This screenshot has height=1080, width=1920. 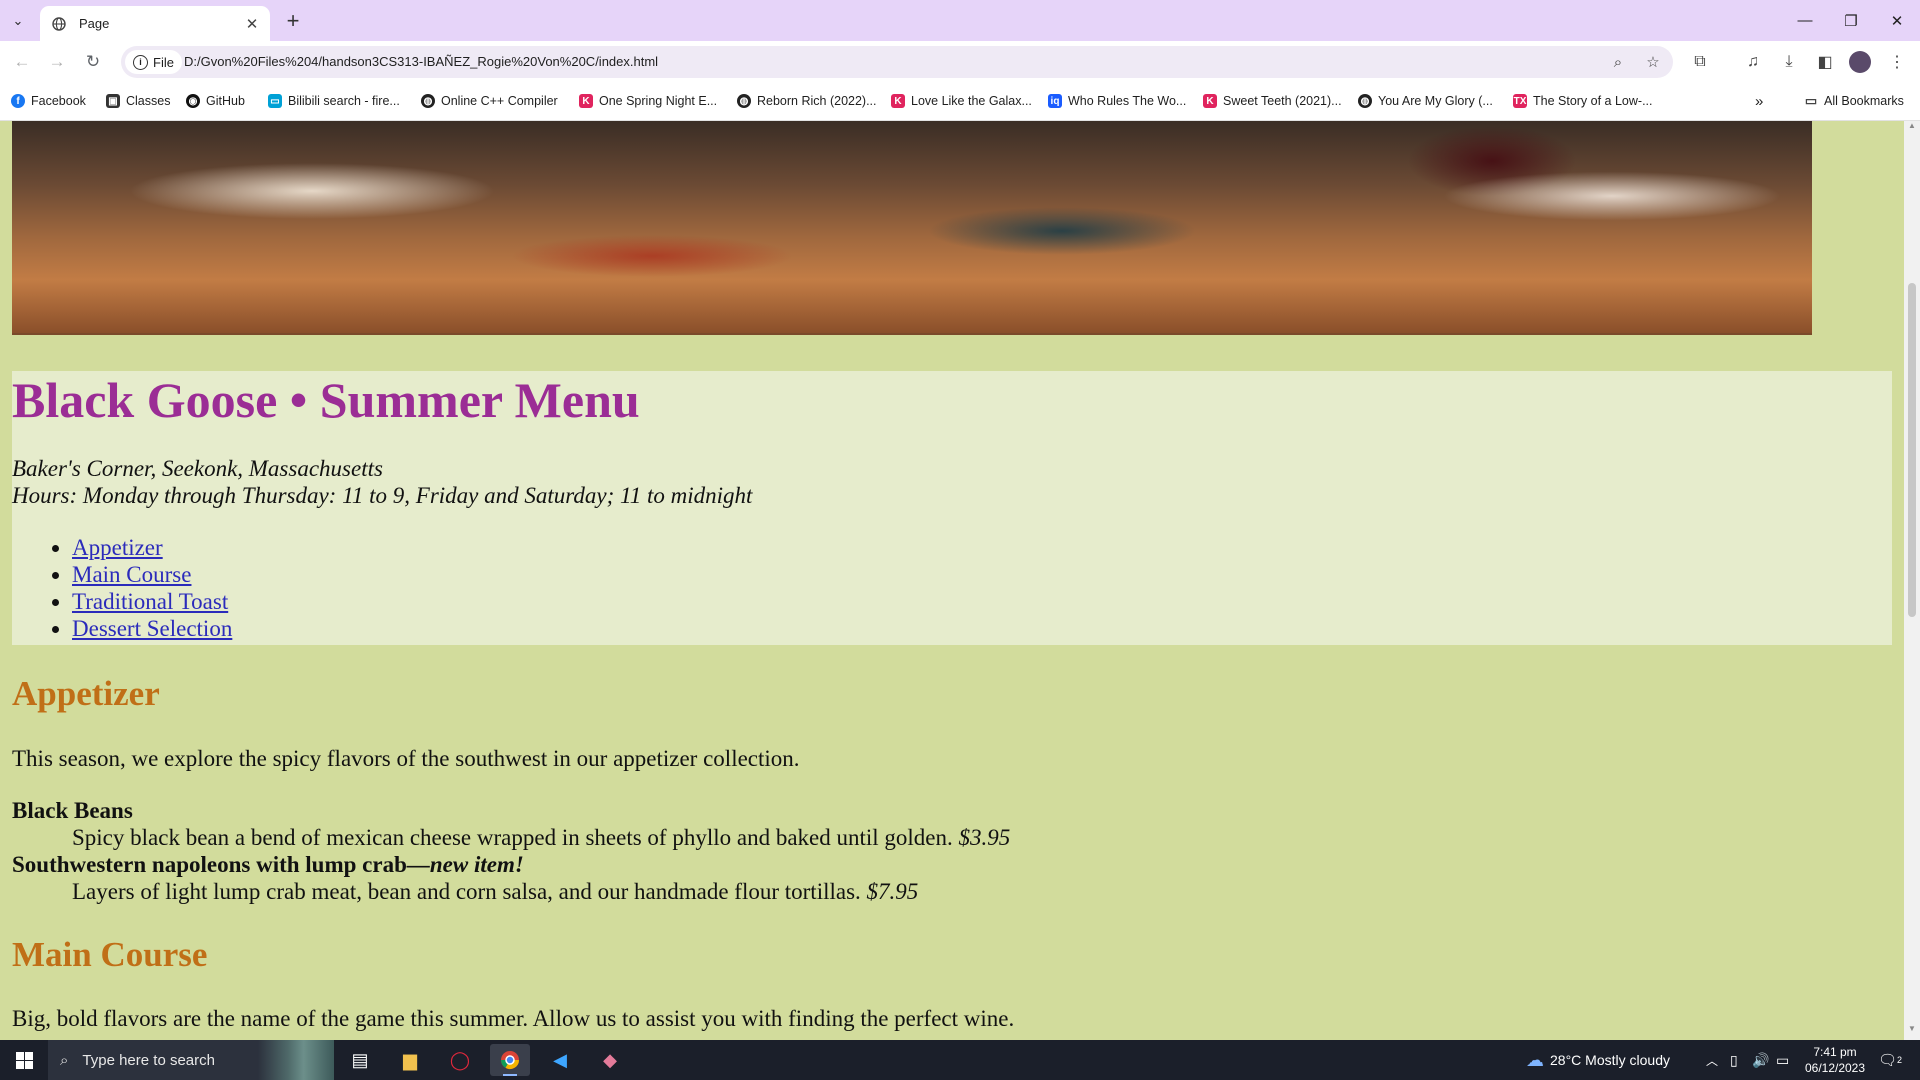 I want to click on address-line: Baker's Corner, Seekonk, Massachusetts, so click(x=197, y=468).